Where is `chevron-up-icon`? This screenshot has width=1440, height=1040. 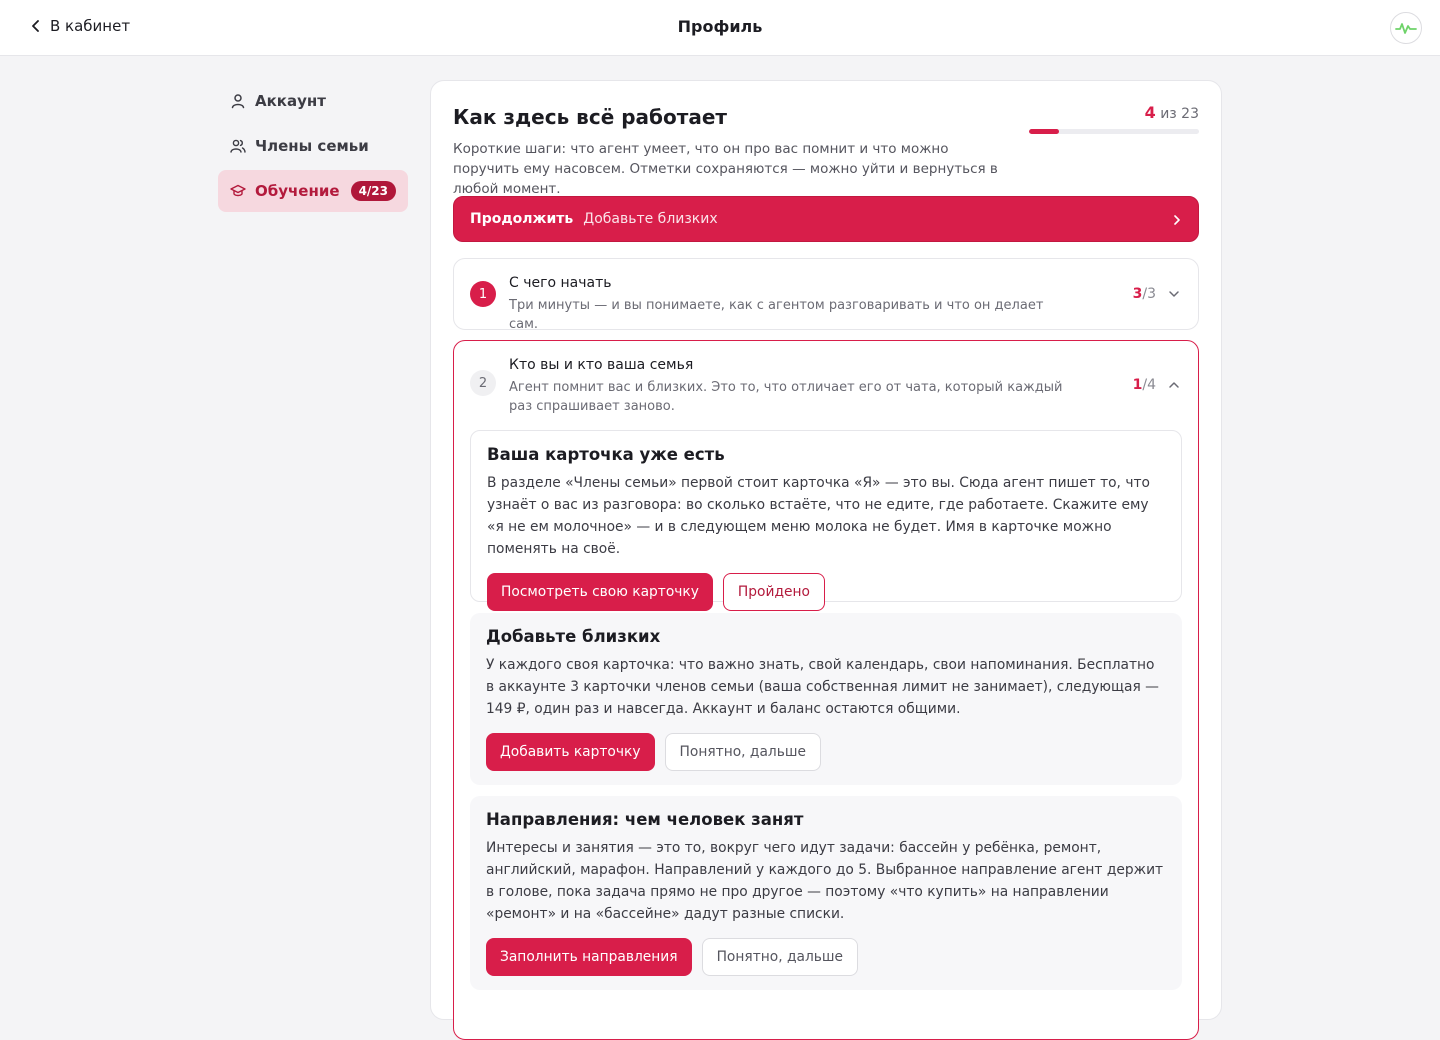
chevron-up-icon is located at coordinates (1174, 385).